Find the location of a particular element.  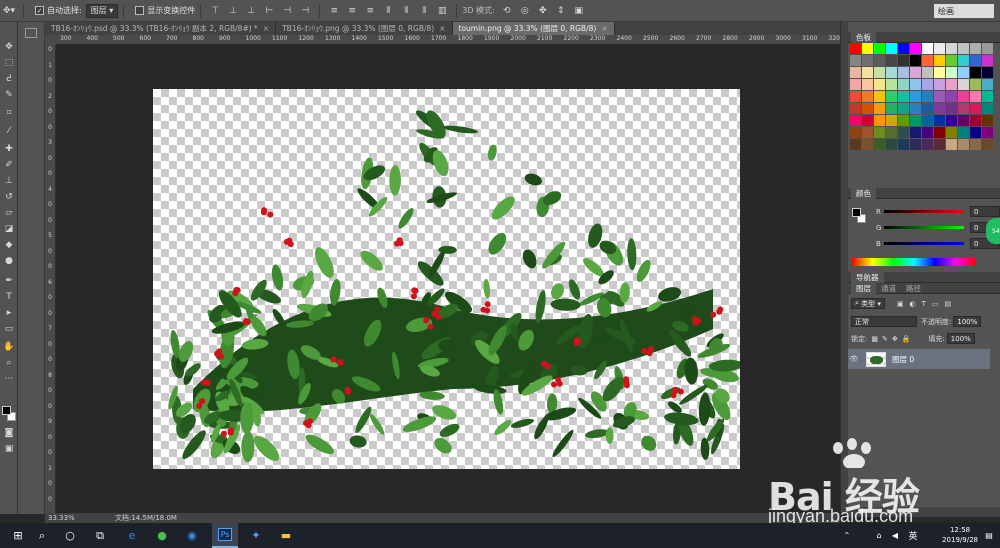

r-slider is located at coordinates (924, 211).